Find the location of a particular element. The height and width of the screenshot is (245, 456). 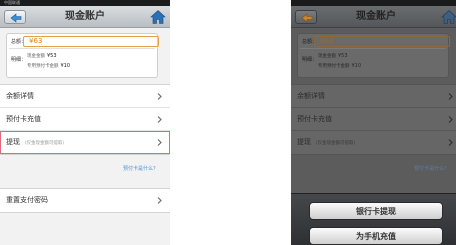

password-menu: 重置支付密码 is located at coordinates (85, 200).